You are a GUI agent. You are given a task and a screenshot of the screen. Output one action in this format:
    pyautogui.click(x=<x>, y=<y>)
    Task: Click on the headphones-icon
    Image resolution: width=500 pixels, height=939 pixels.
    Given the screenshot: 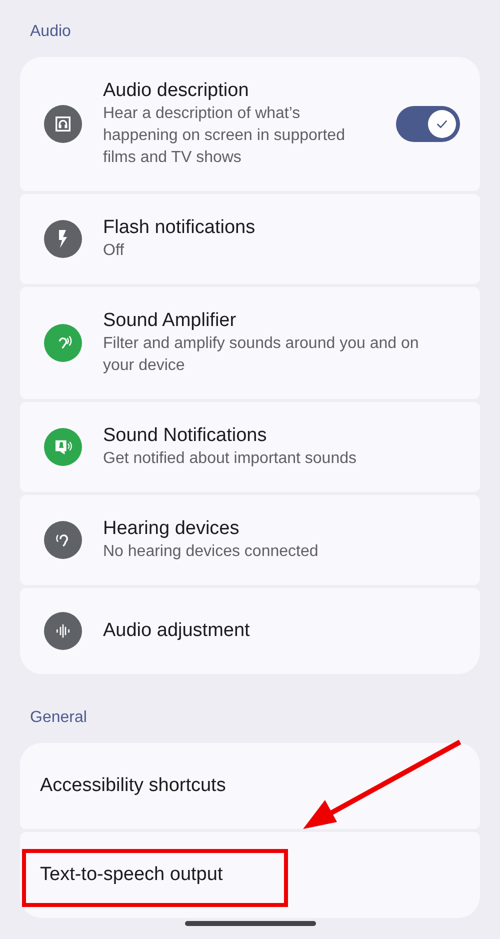 What is the action you would take?
    pyautogui.click(x=63, y=124)
    